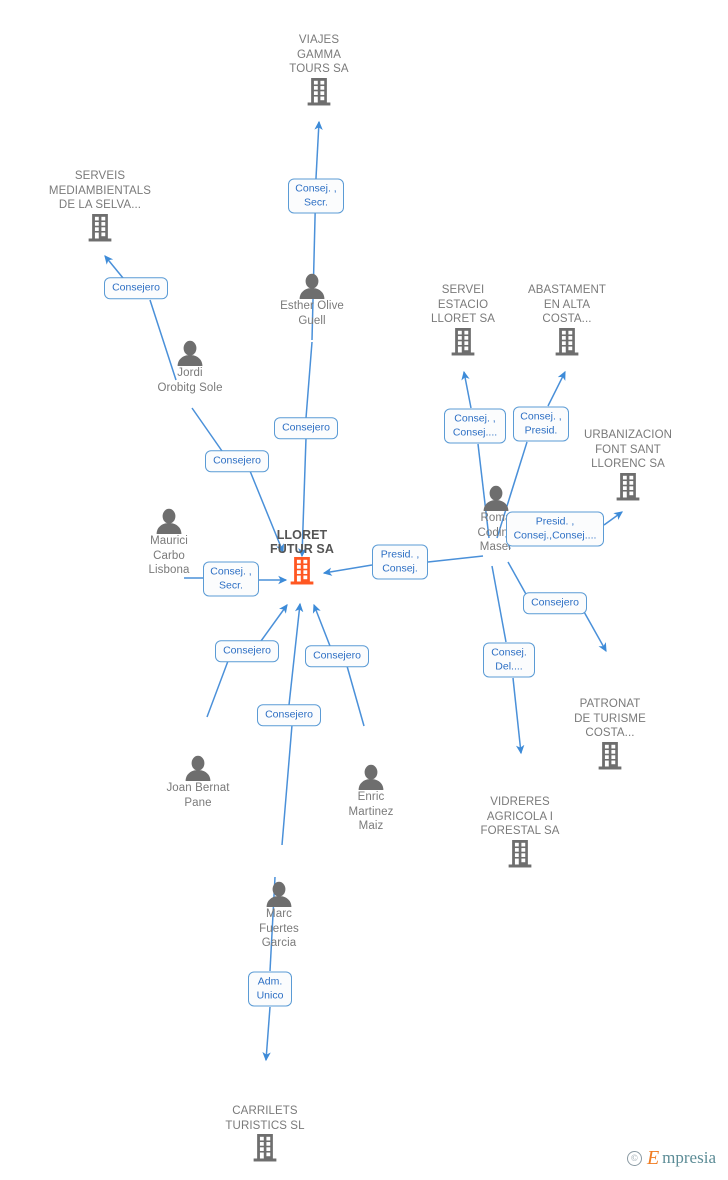 The height and width of the screenshot is (1180, 728). What do you see at coordinates (634, 1158) in the screenshot?
I see `copyright-icon: ©` at bounding box center [634, 1158].